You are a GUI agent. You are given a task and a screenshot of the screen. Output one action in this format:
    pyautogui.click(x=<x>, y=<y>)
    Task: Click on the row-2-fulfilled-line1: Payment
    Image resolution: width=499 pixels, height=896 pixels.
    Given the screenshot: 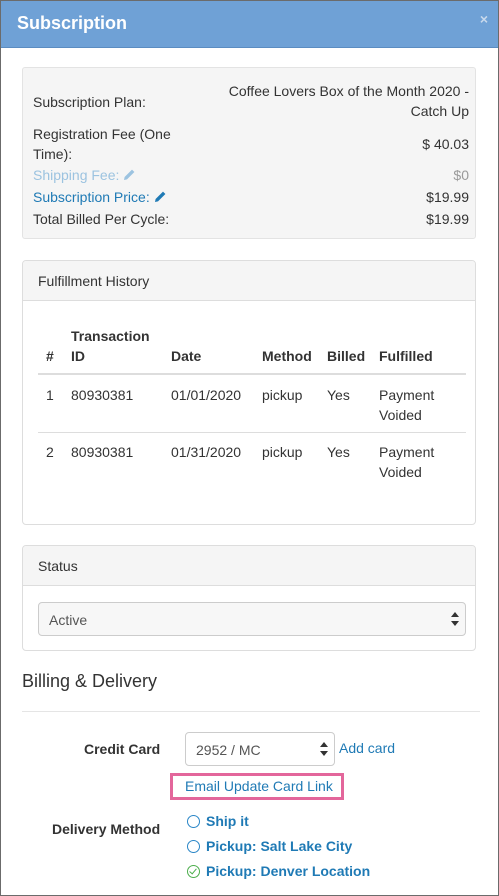 What is the action you would take?
    pyautogui.click(x=407, y=452)
    